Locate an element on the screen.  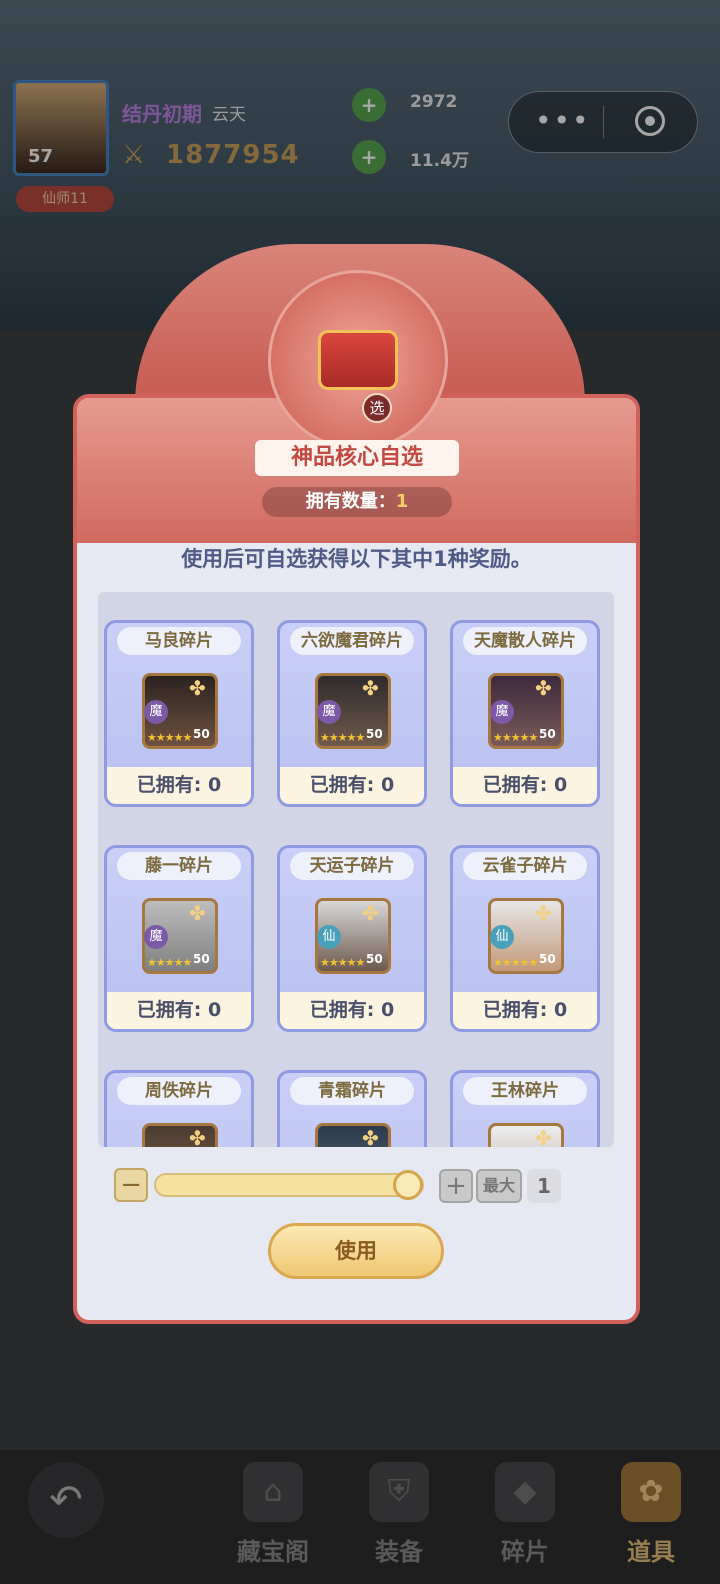
reward-card: 天魔散人碎片 ✤ 魔 ★★★★★ 50 已拥有: 0 is located at coordinates (525, 713).